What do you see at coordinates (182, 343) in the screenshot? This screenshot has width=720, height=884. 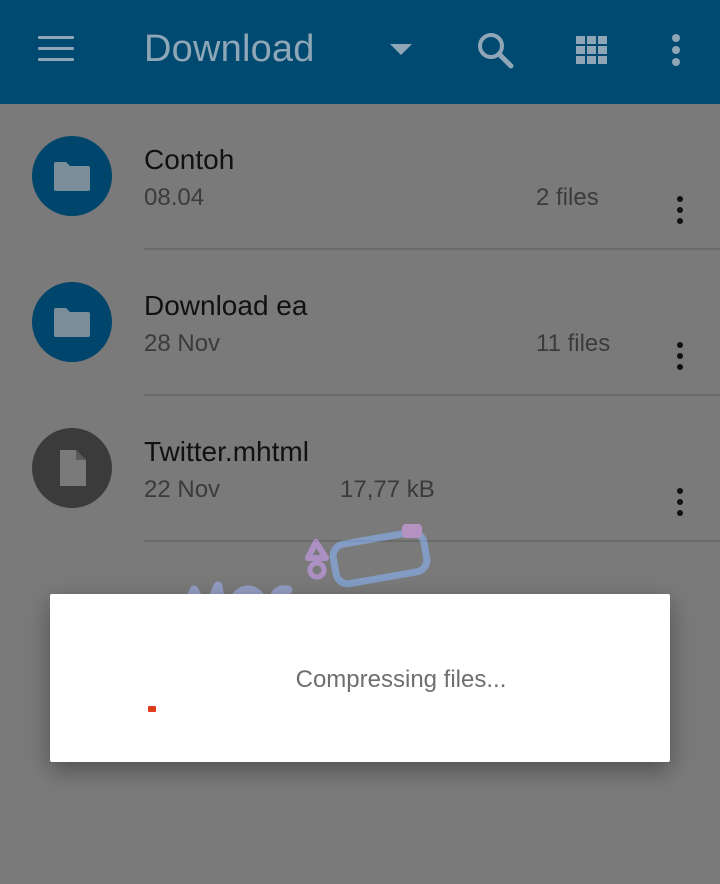 I see `item-date: 28 Nov` at bounding box center [182, 343].